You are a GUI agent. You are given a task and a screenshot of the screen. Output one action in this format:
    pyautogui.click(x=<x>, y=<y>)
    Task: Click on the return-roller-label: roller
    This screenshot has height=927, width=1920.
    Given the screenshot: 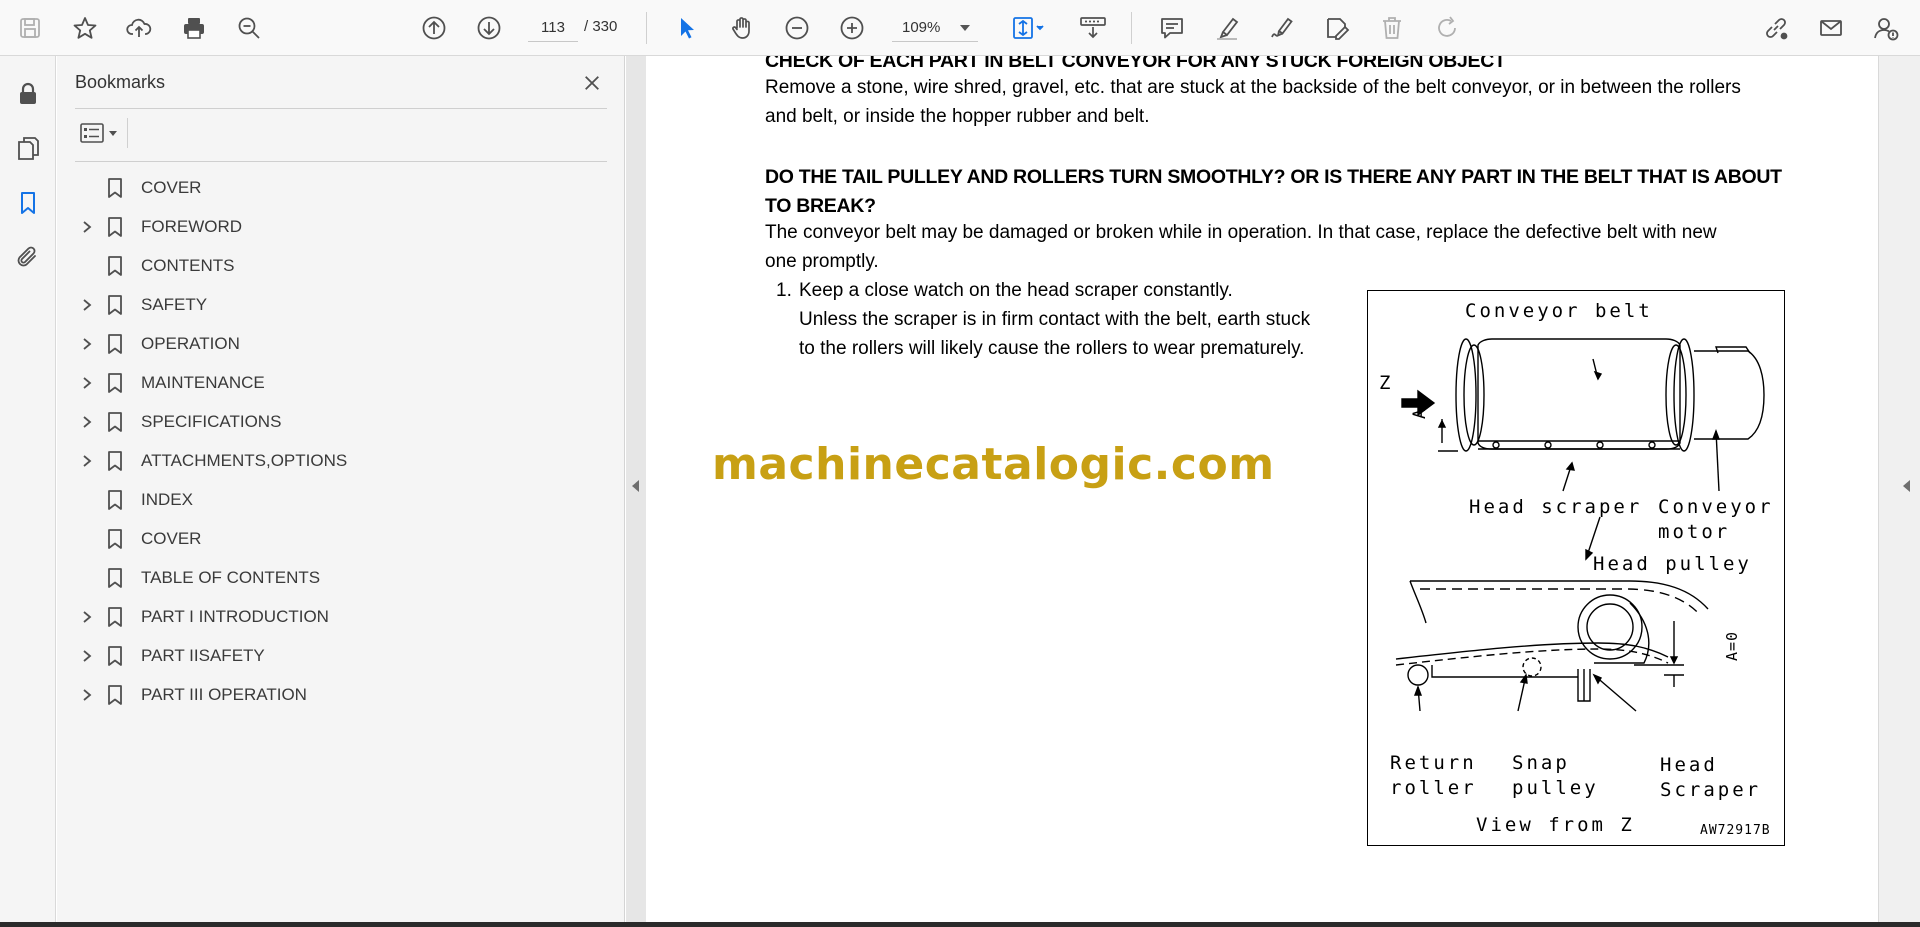 What is the action you would take?
    pyautogui.click(x=1433, y=788)
    